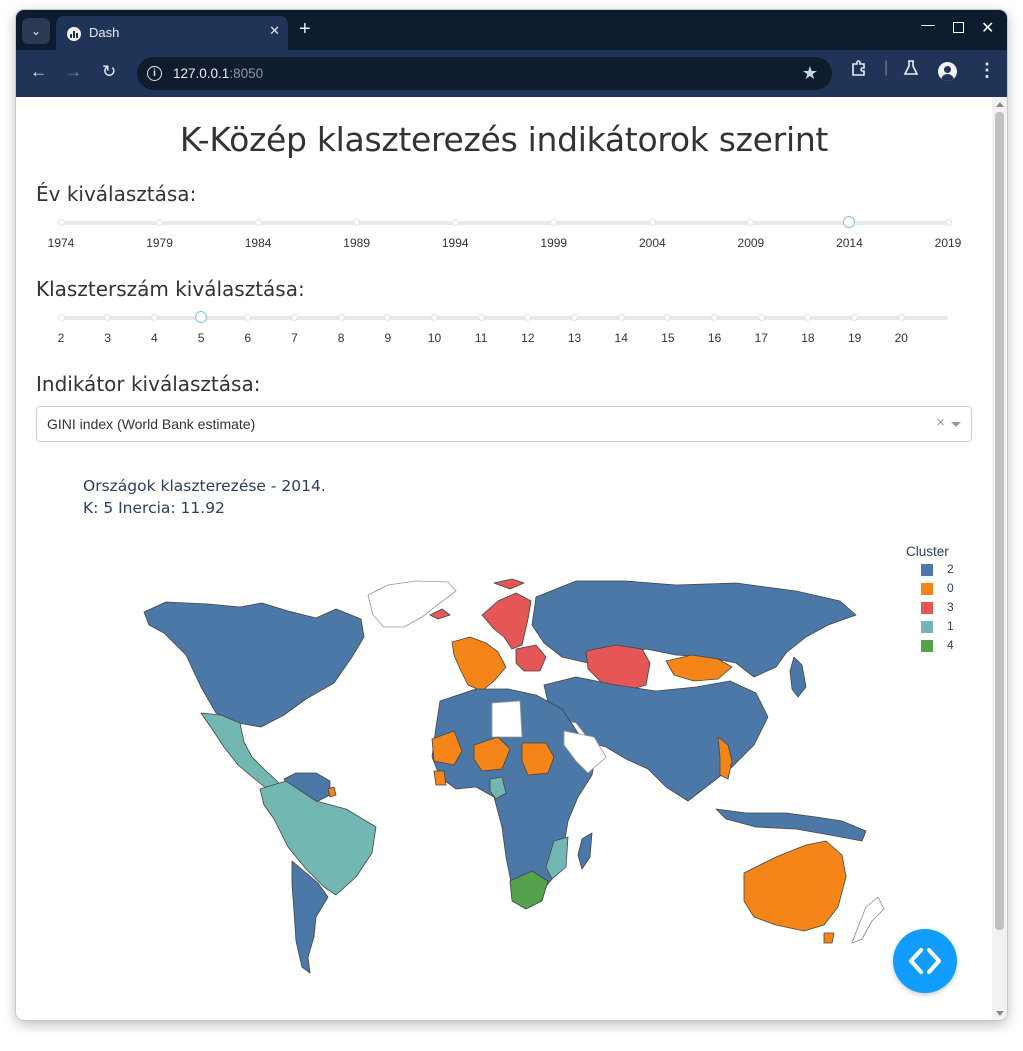 This screenshot has width=1023, height=1051. I want to click on legend-item-cluster-2: 2, so click(936, 570).